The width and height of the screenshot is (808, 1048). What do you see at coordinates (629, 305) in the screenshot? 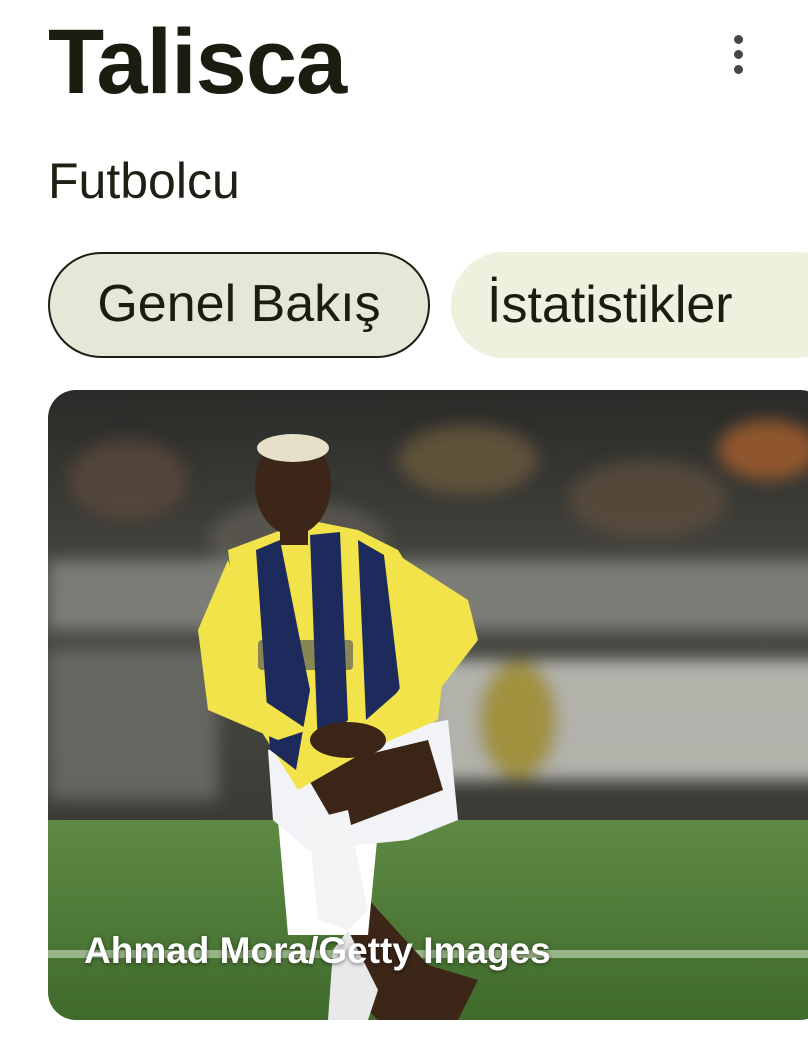
I see `tab-statistics: İstatistikler` at bounding box center [629, 305].